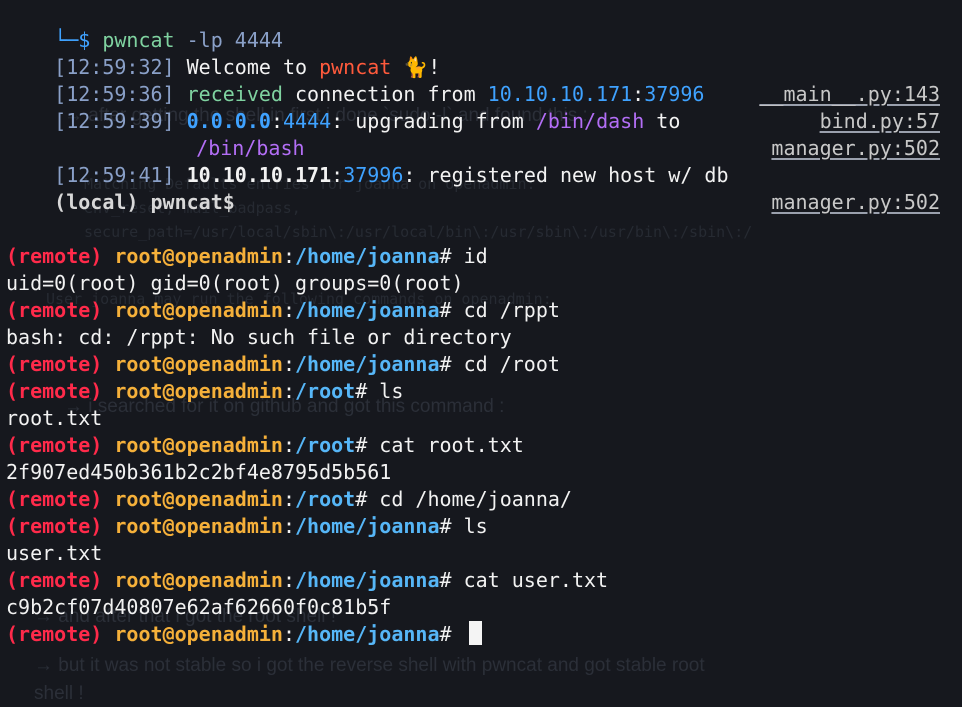 The height and width of the screenshot is (707, 962). What do you see at coordinates (59, 693) in the screenshot?
I see `background-note: shell !` at bounding box center [59, 693].